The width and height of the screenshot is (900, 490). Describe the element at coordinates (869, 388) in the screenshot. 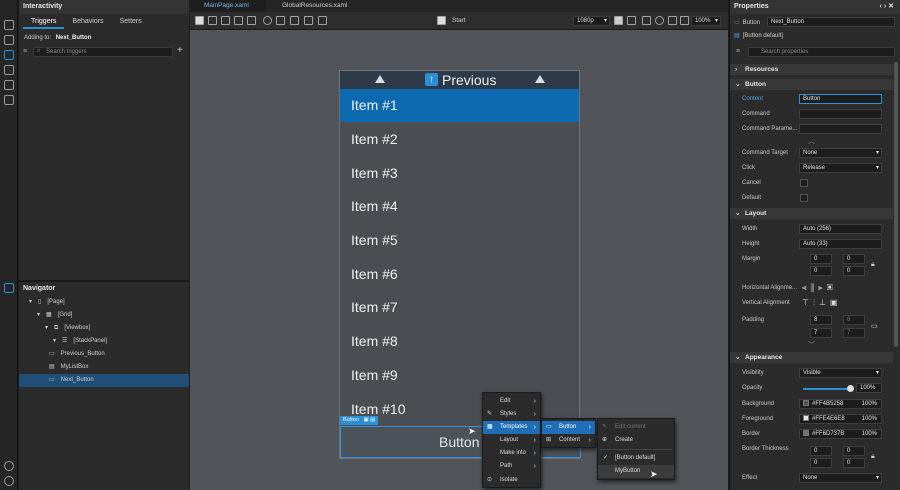

I see `opacity-field: 100%` at that location.